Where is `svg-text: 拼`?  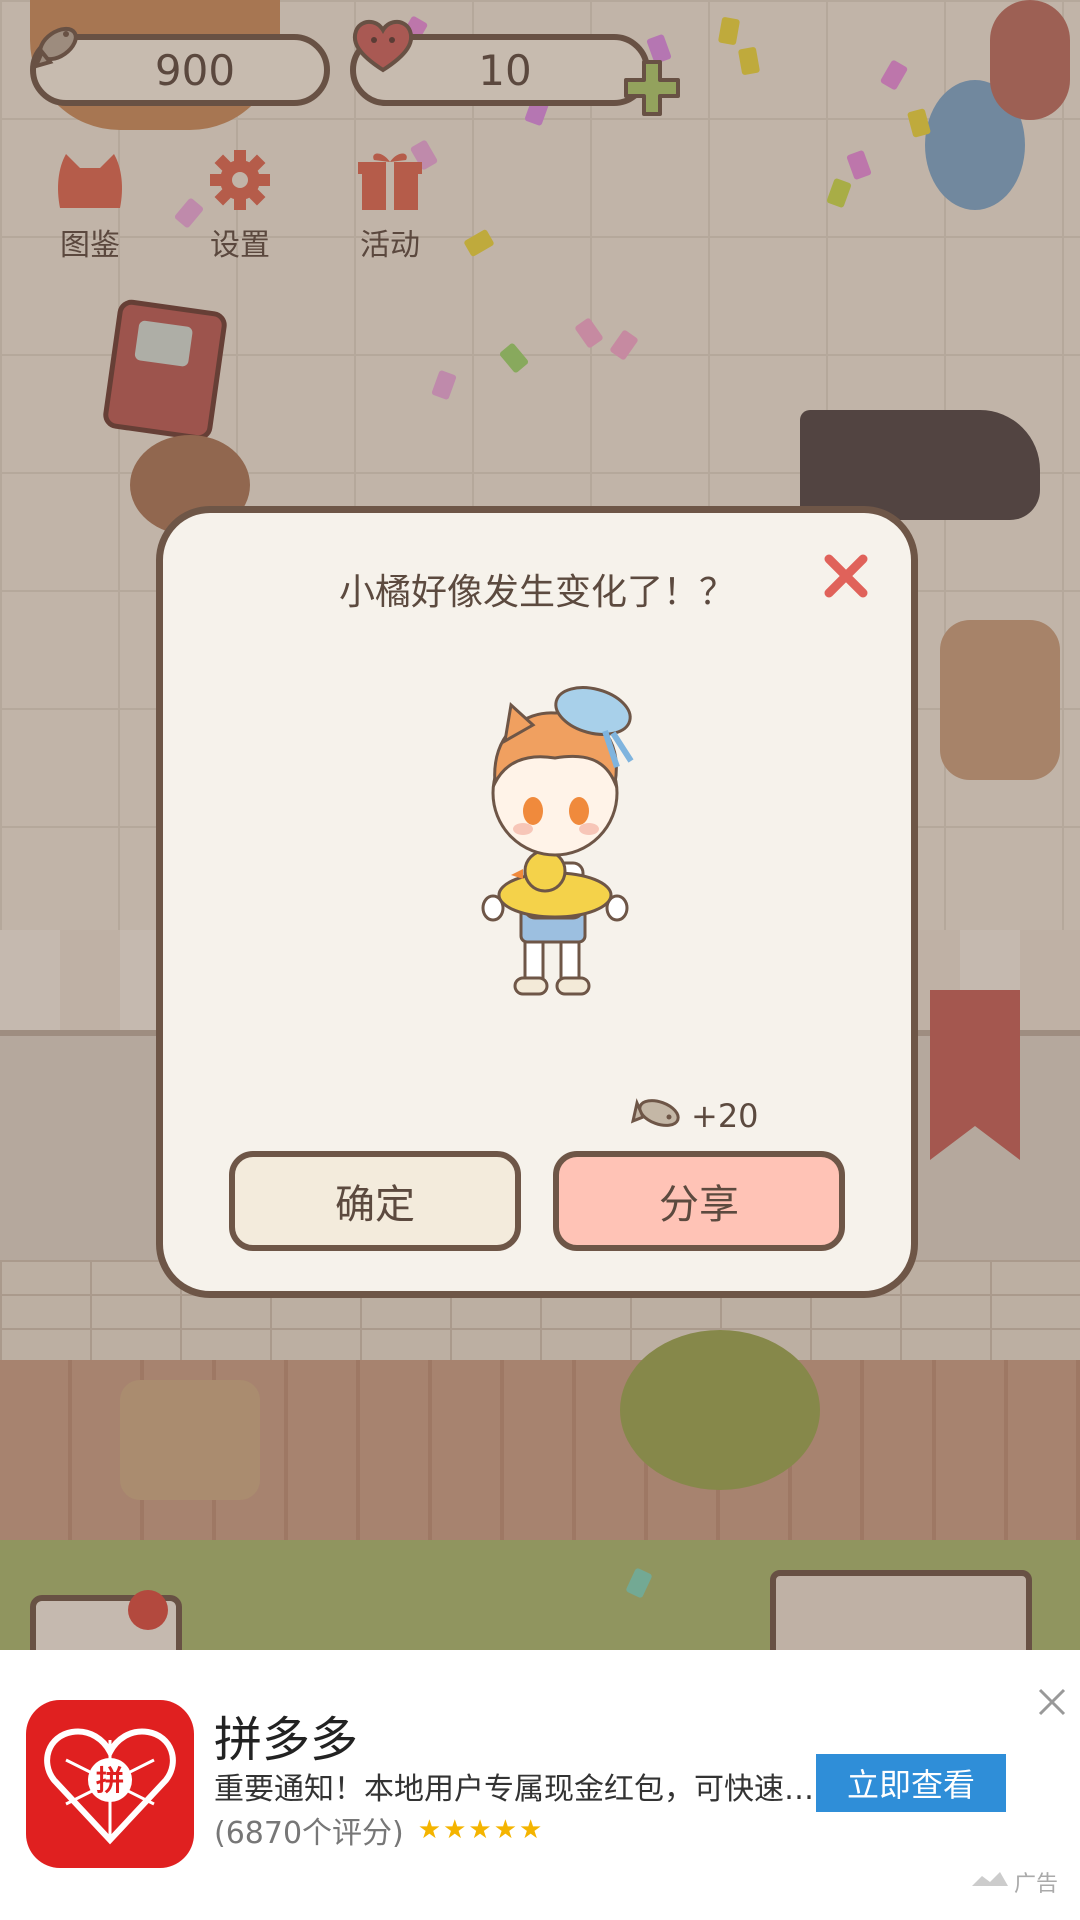 svg-text: 拼 is located at coordinates (110, 1780).